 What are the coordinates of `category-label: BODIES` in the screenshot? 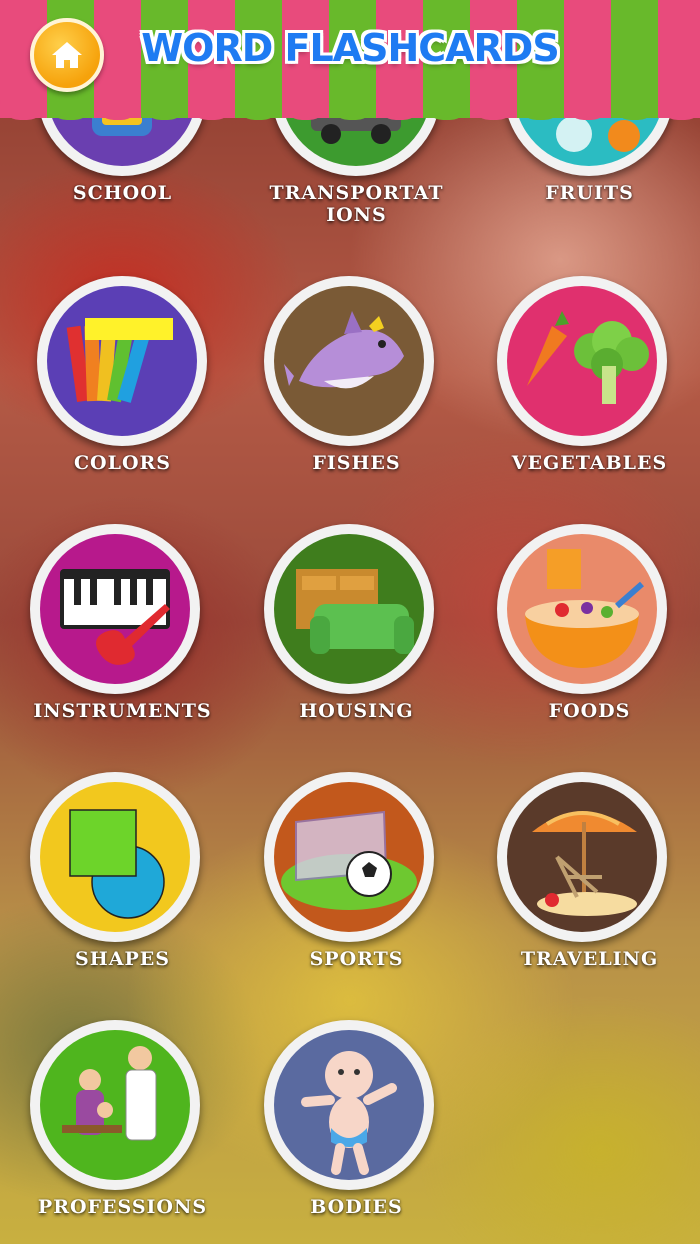 It's located at (356, 1207).